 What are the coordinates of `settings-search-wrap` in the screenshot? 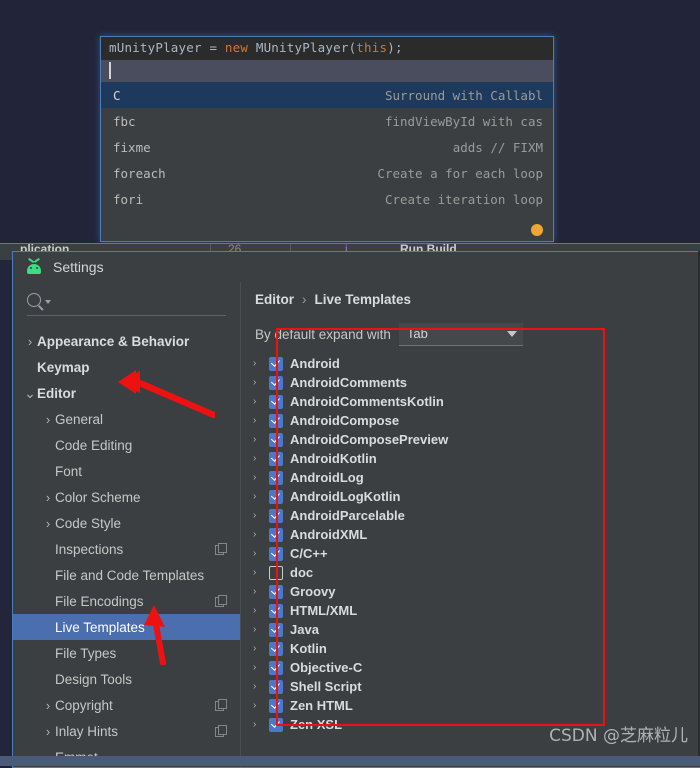 It's located at (126, 302).